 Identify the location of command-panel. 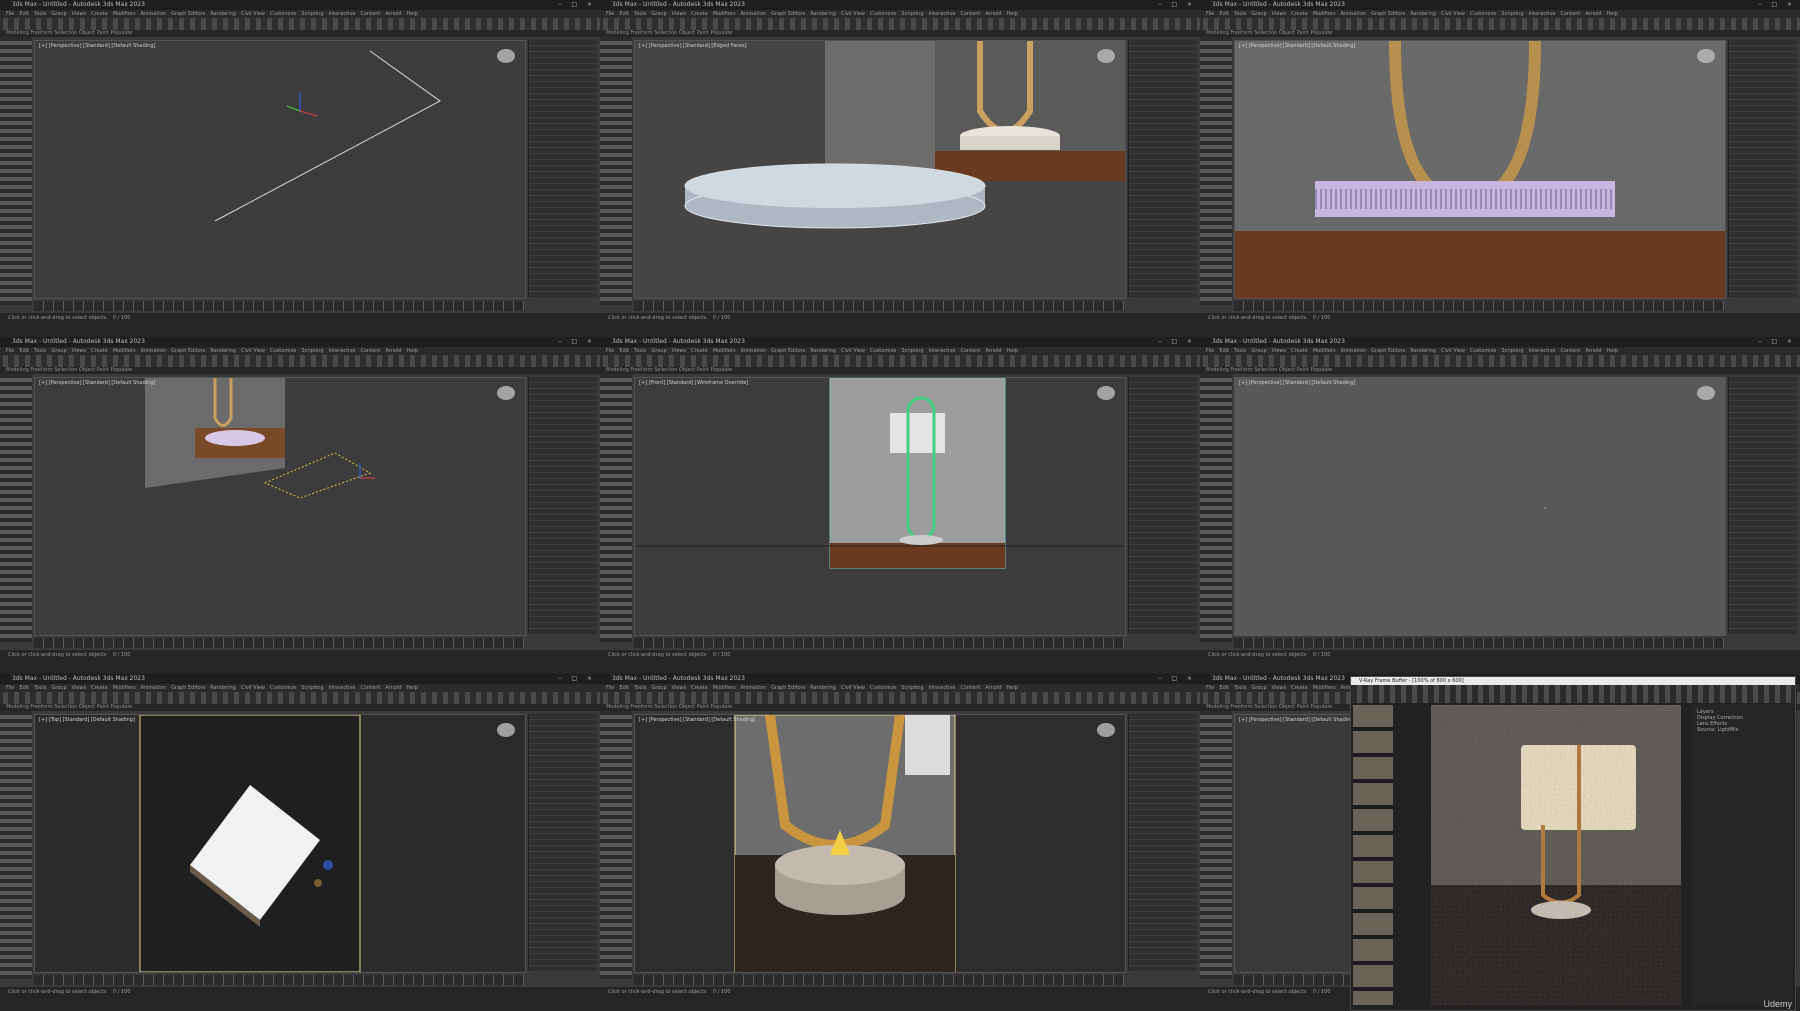
(1162, 842).